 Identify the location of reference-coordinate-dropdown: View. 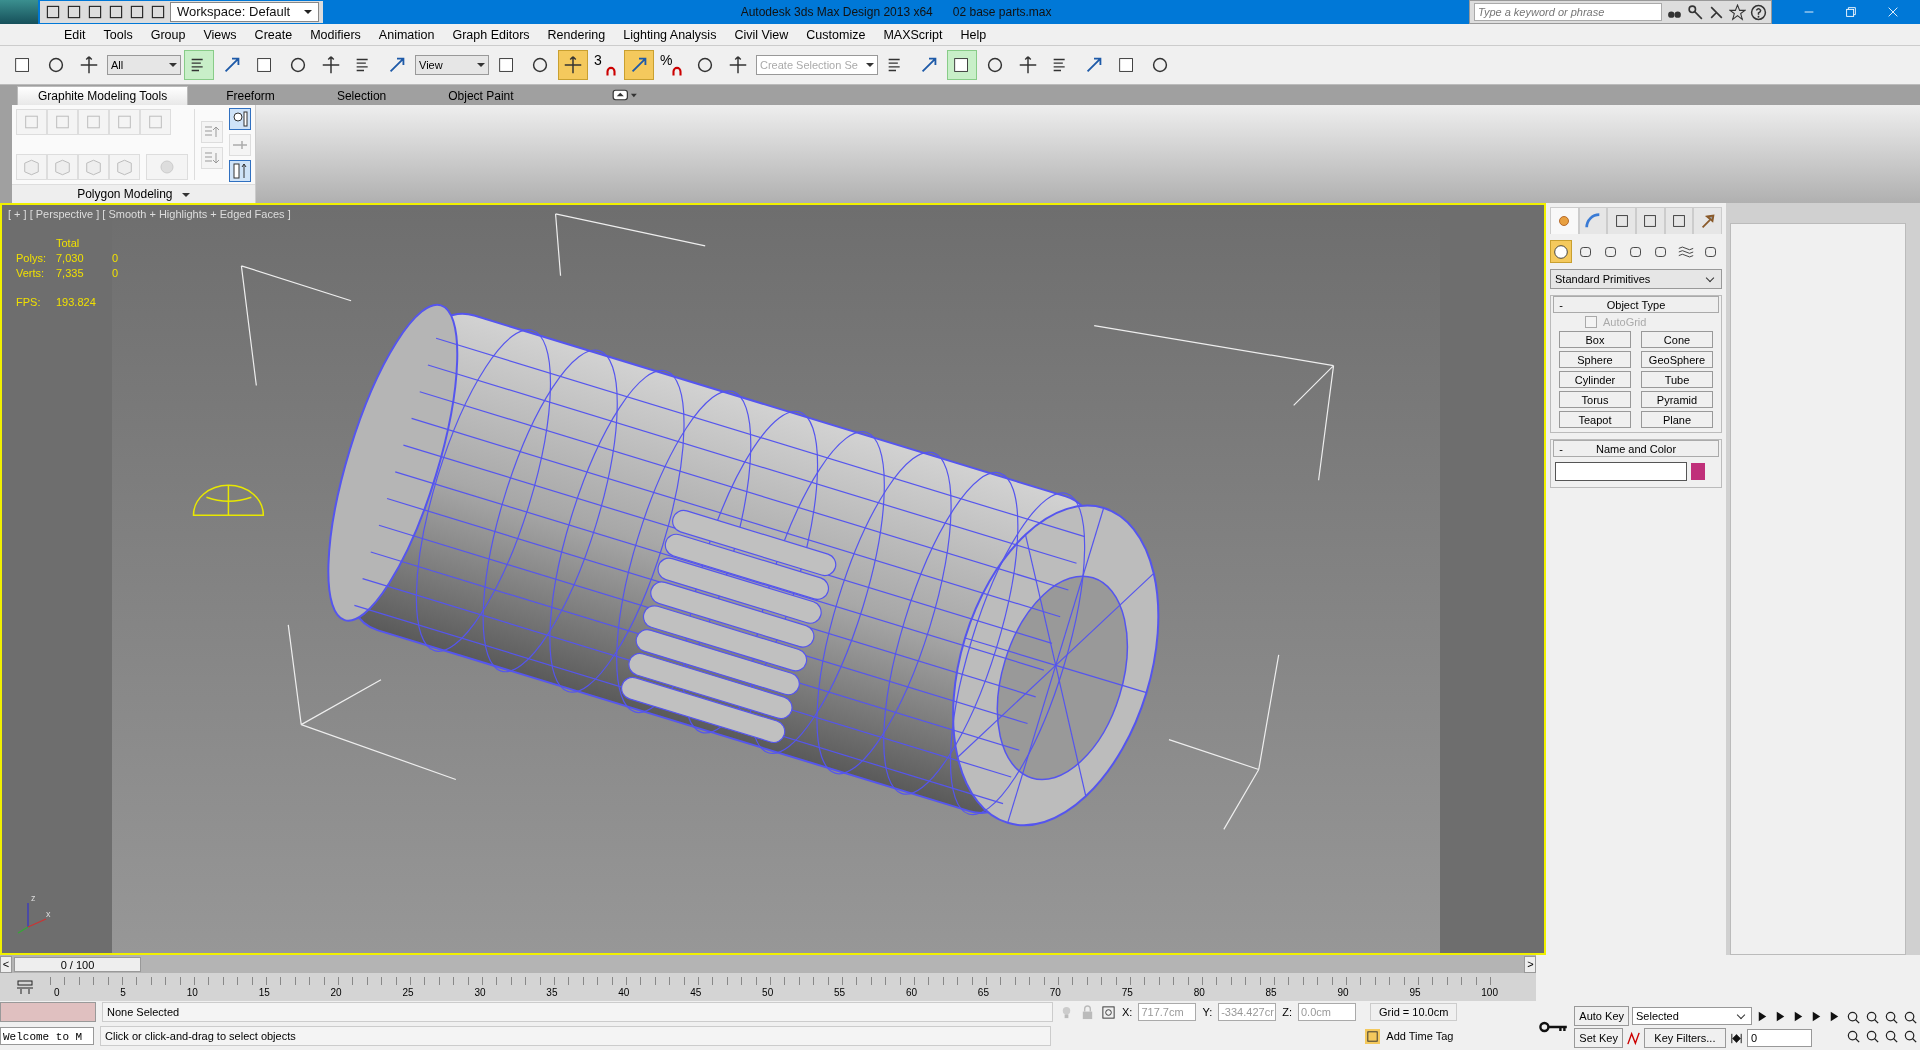
(452, 65).